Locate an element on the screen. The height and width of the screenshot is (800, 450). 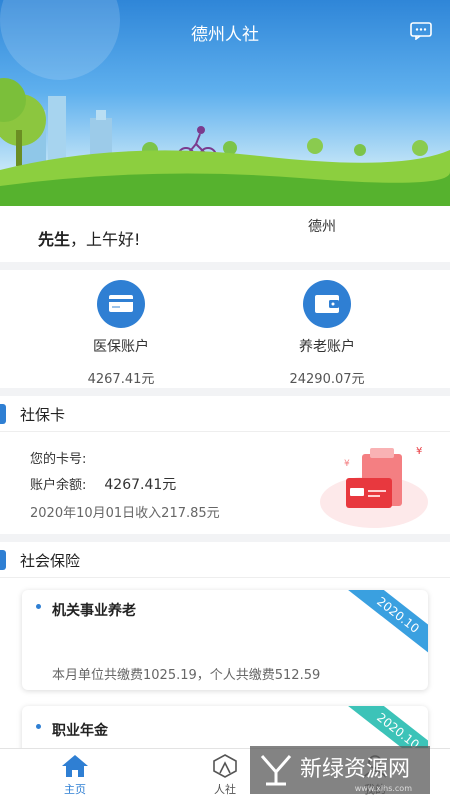
tab-label: 人社 is located at coordinates (225, 789).